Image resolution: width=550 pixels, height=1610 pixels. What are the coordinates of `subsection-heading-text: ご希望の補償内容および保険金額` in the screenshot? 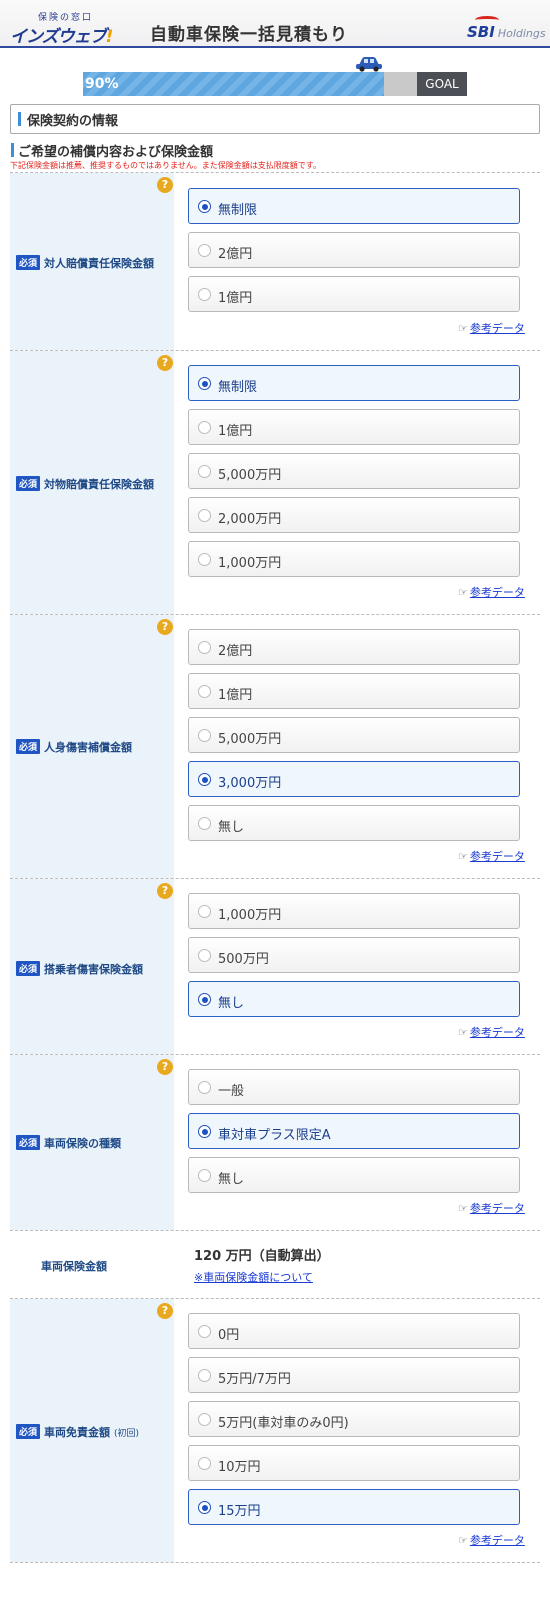 It's located at (116, 152).